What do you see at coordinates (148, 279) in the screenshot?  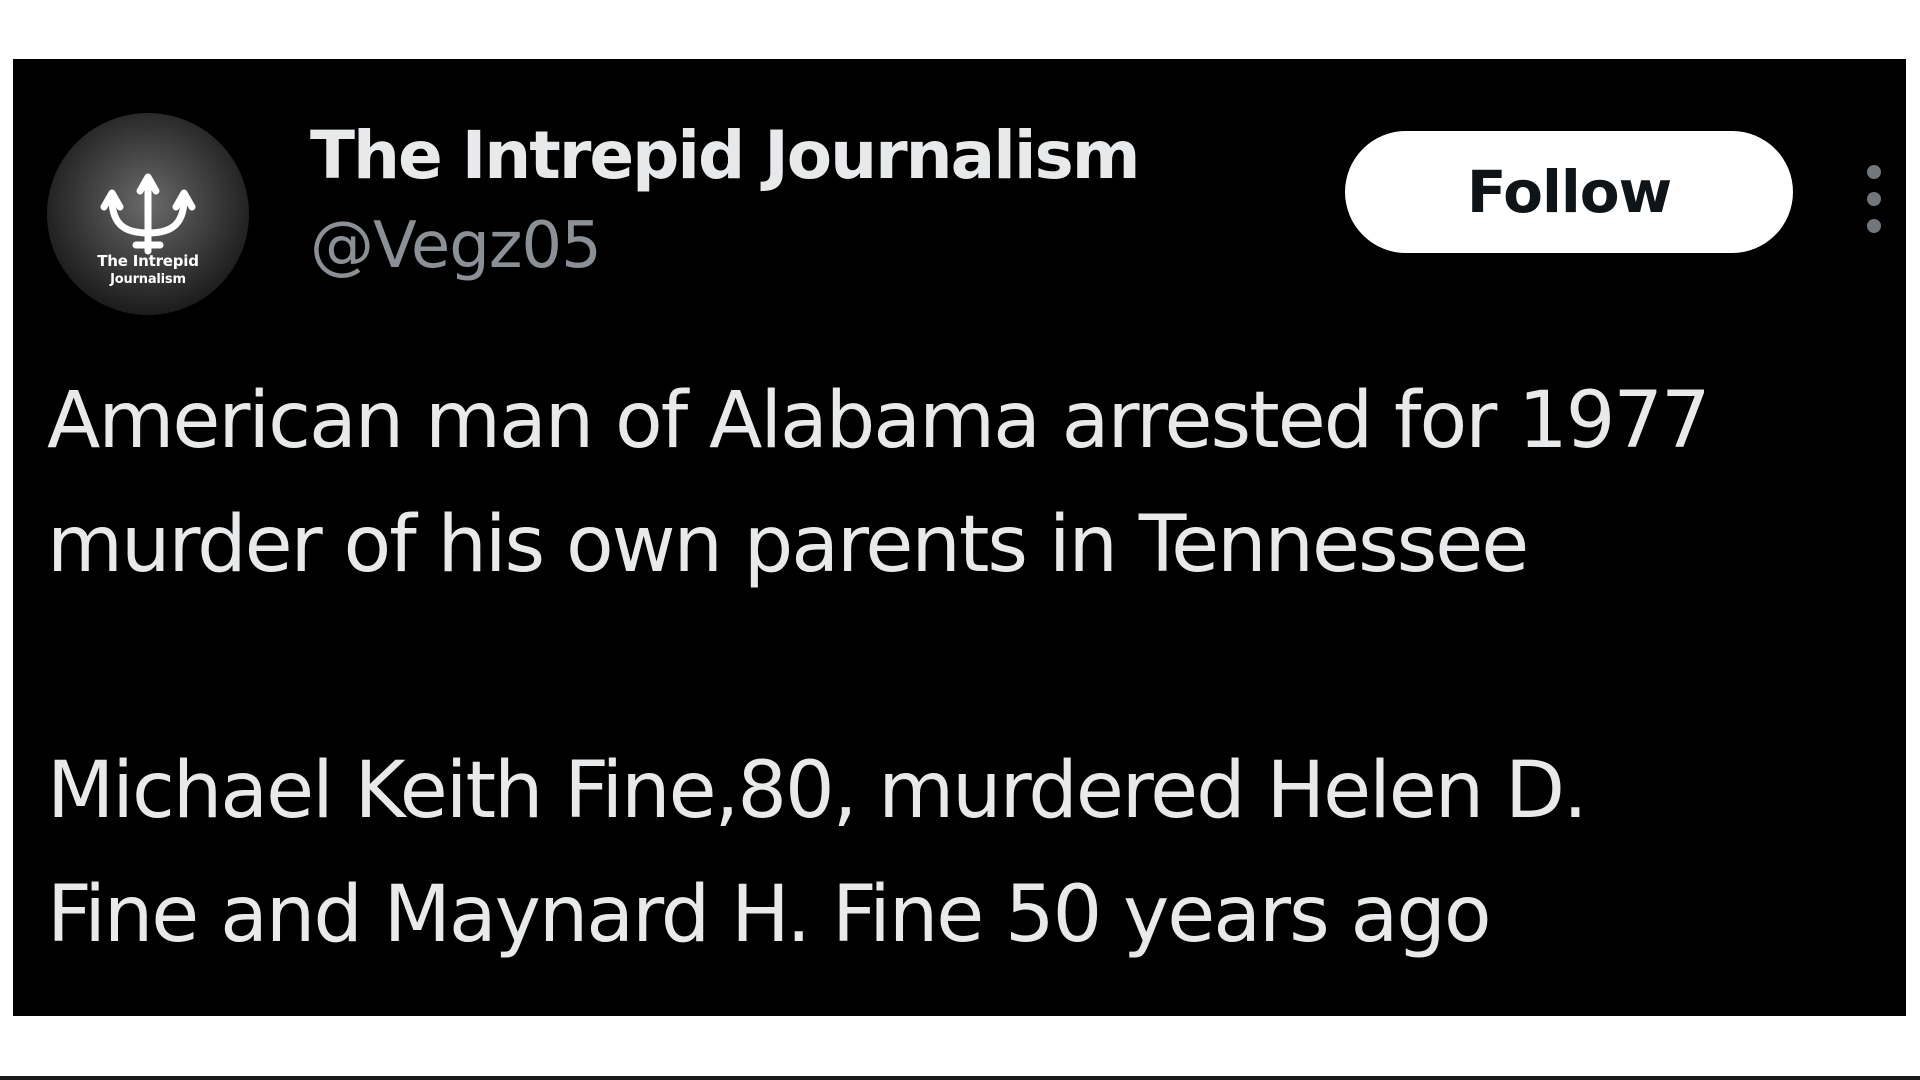 I see `avatar-logo-text-line2: Journalism` at bounding box center [148, 279].